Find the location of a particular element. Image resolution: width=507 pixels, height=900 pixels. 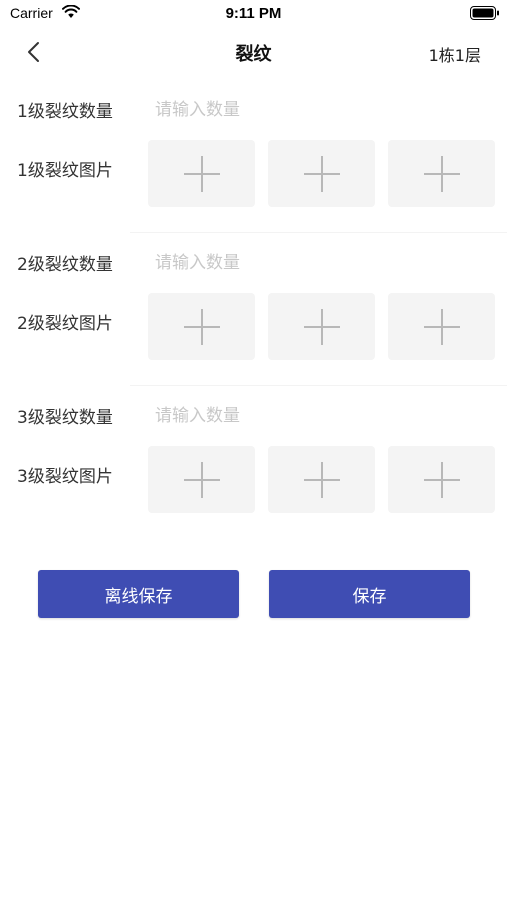

level-2-count-row: 2级裂纹数量 is located at coordinates (253, 263).